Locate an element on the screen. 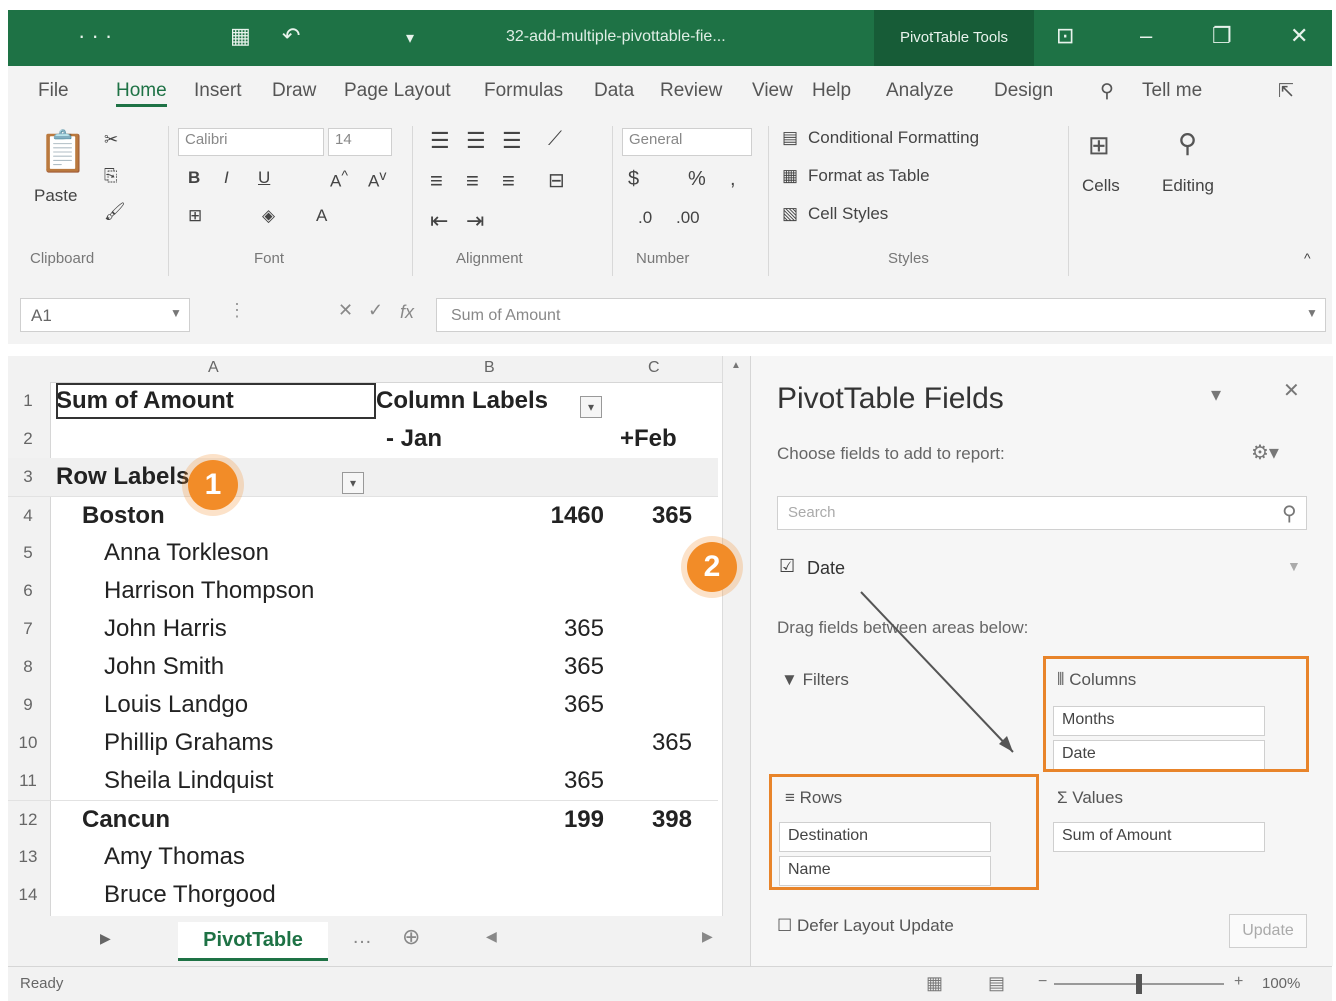  save-icon: ▦ is located at coordinates (240, 36).